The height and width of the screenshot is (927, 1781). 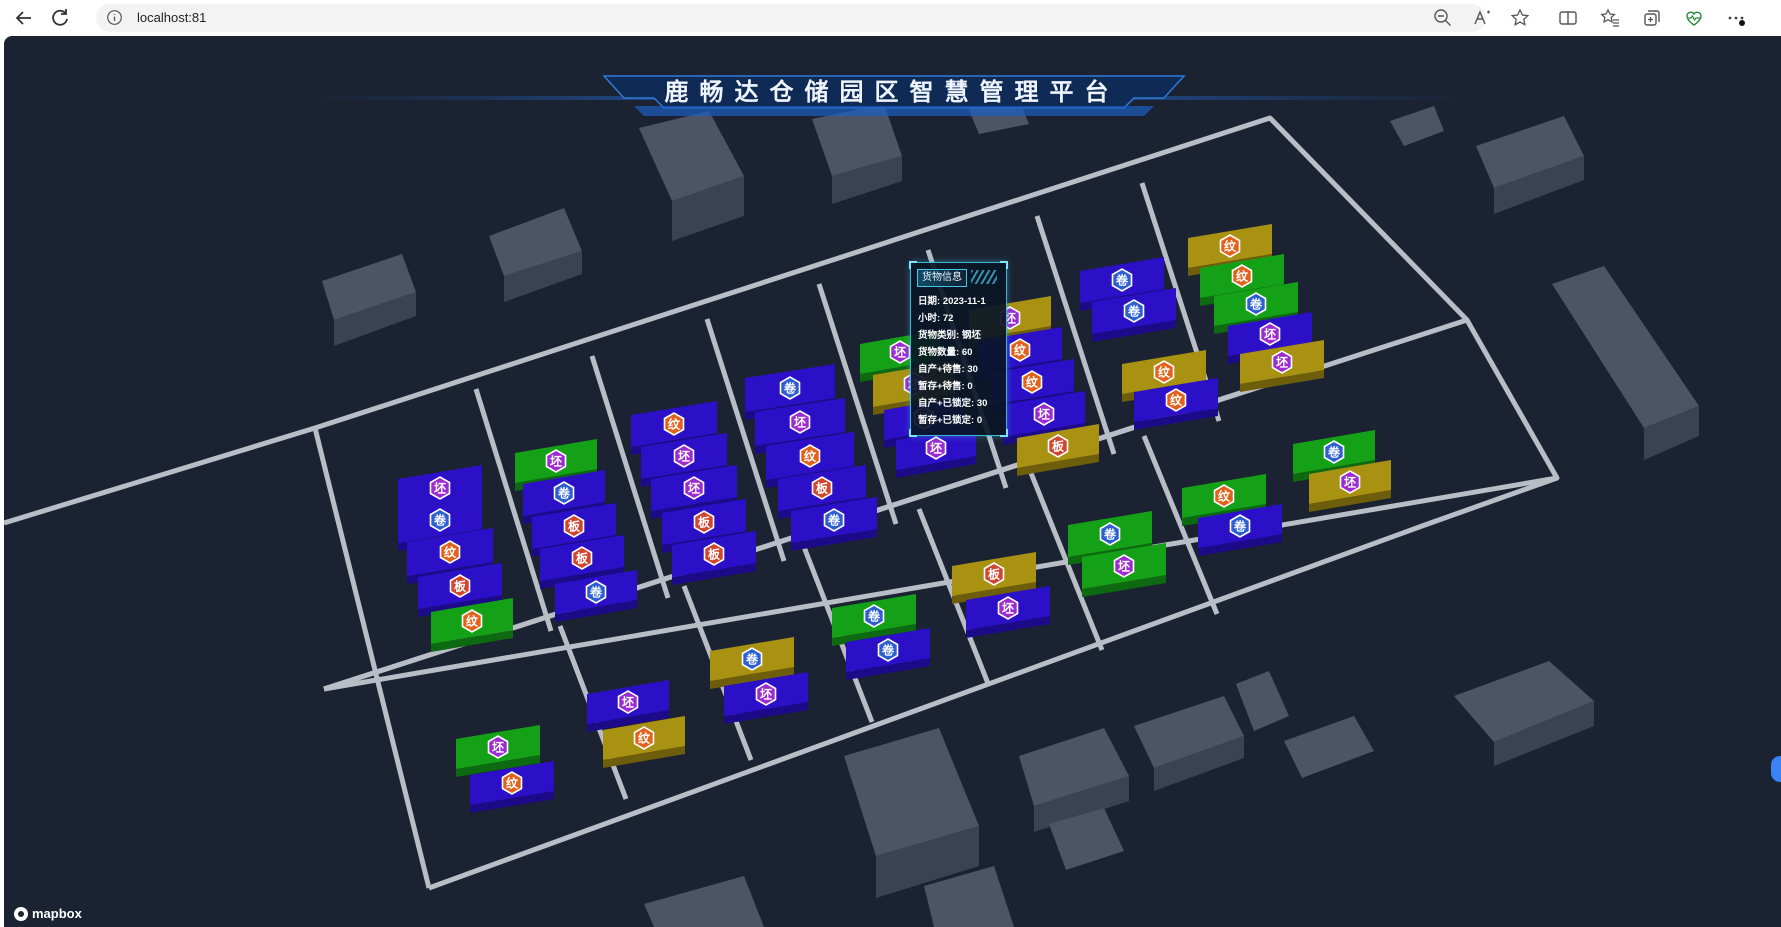 I want to click on refresh-icon, so click(x=60, y=18).